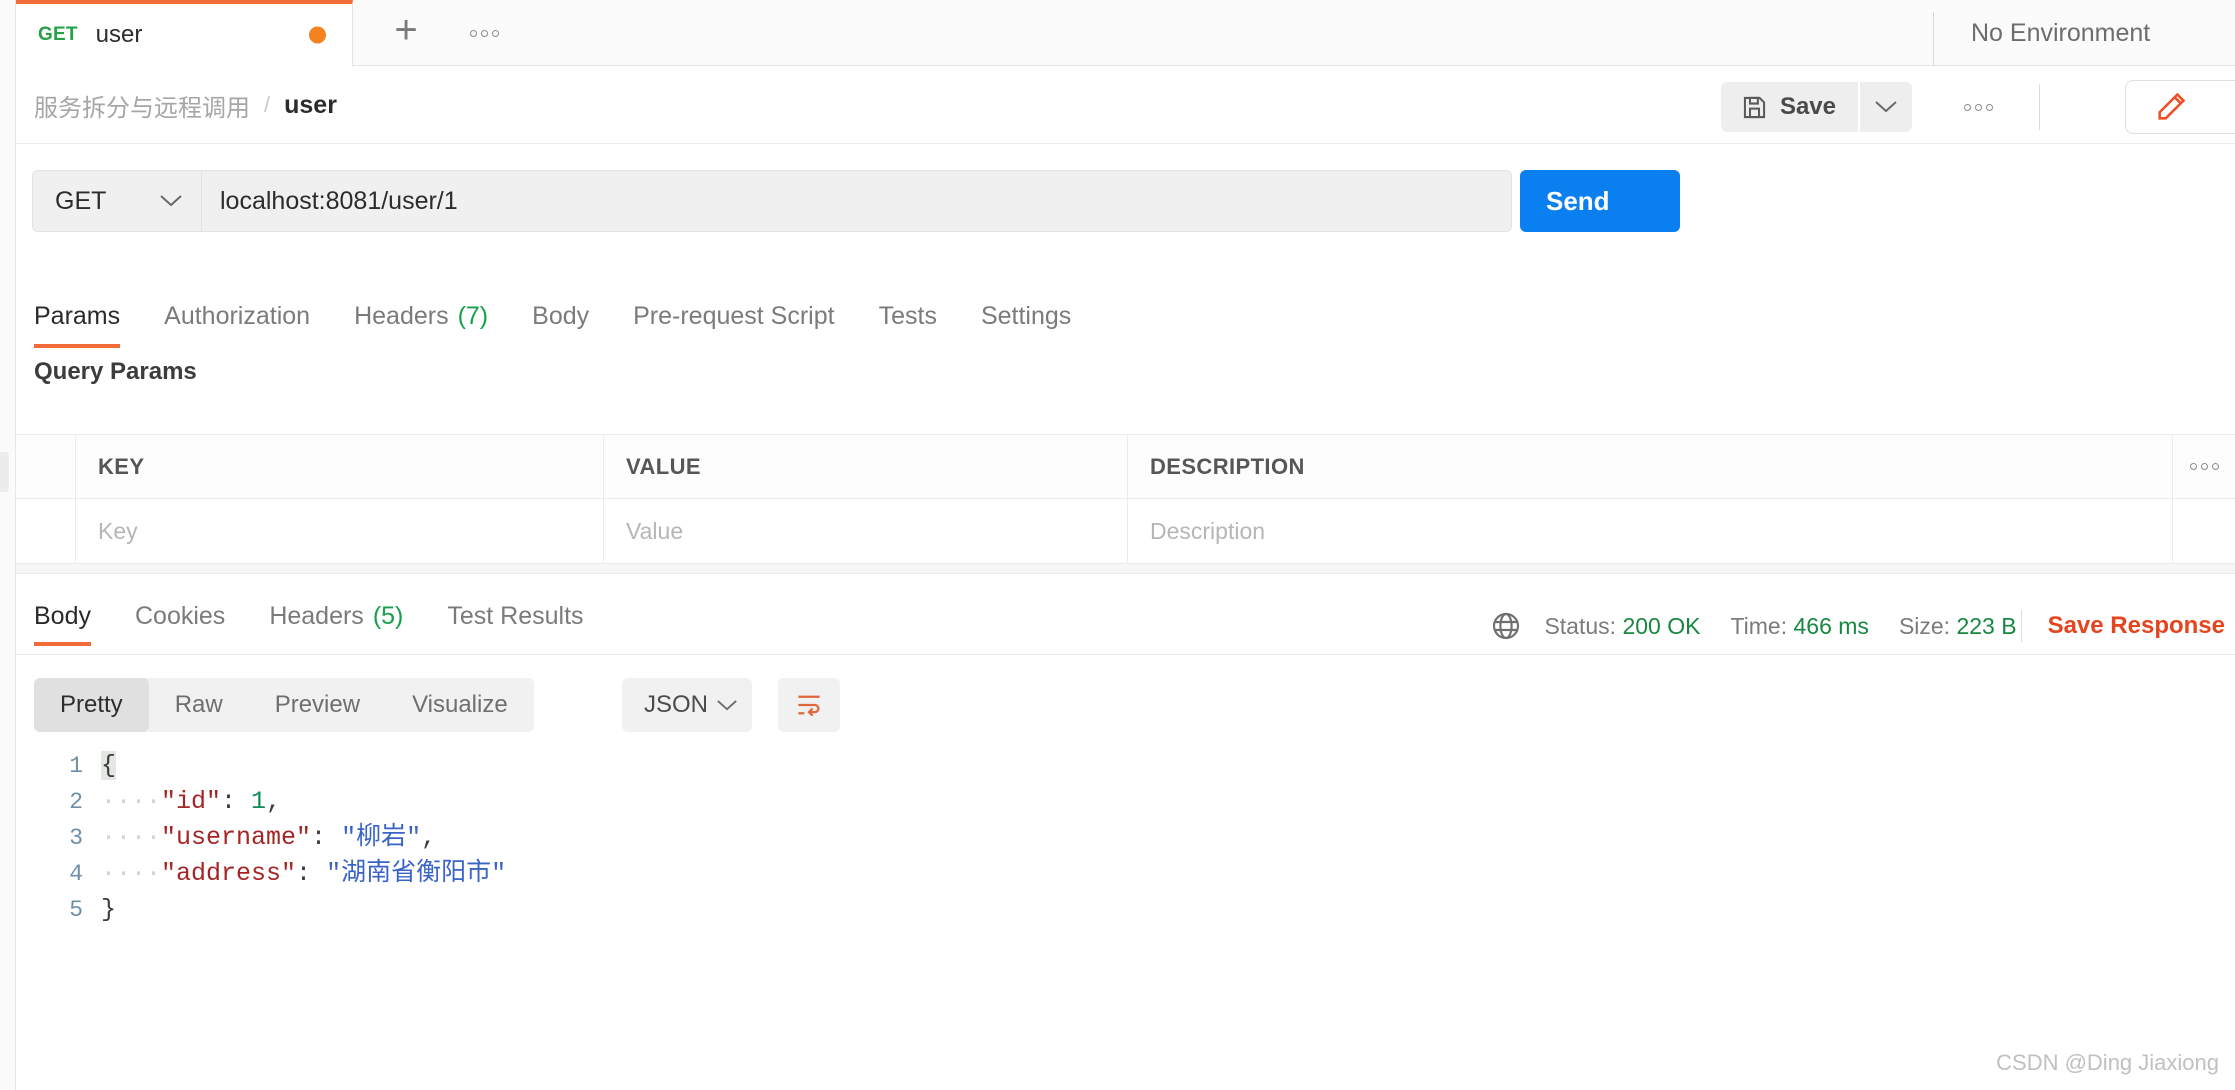 Image resolution: width=2235 pixels, height=1090 pixels. Describe the element at coordinates (91, 705) in the screenshot. I see `view-mode-pretty: Pretty` at that location.